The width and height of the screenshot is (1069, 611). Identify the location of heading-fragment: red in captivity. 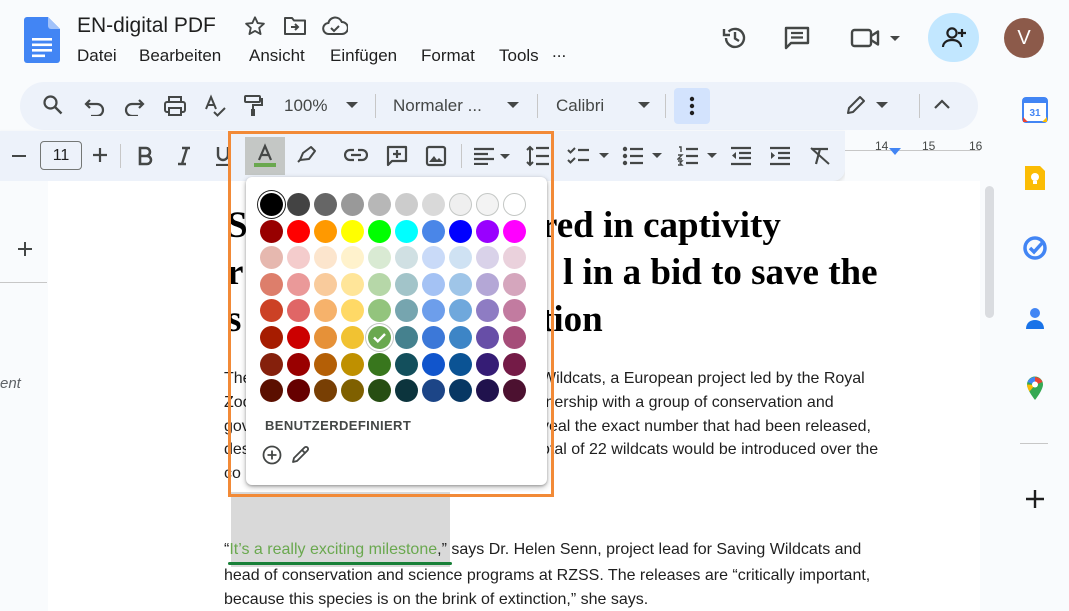
(661, 225).